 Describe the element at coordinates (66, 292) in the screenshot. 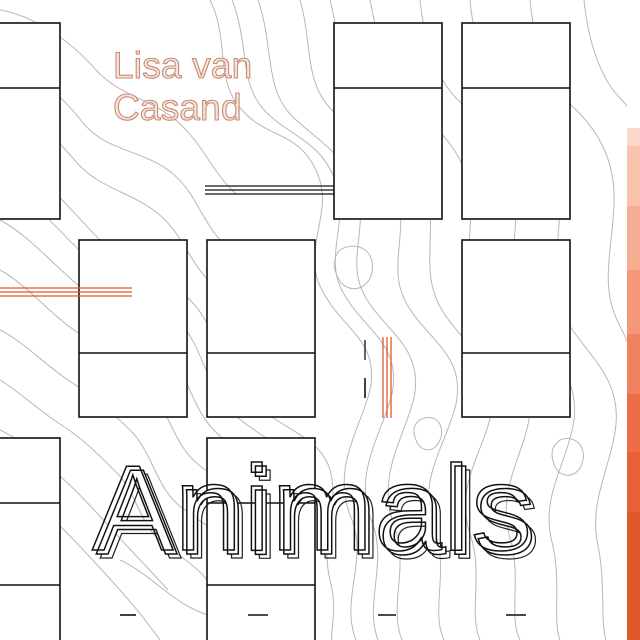

I see `stripe-orange-horizontal` at that location.